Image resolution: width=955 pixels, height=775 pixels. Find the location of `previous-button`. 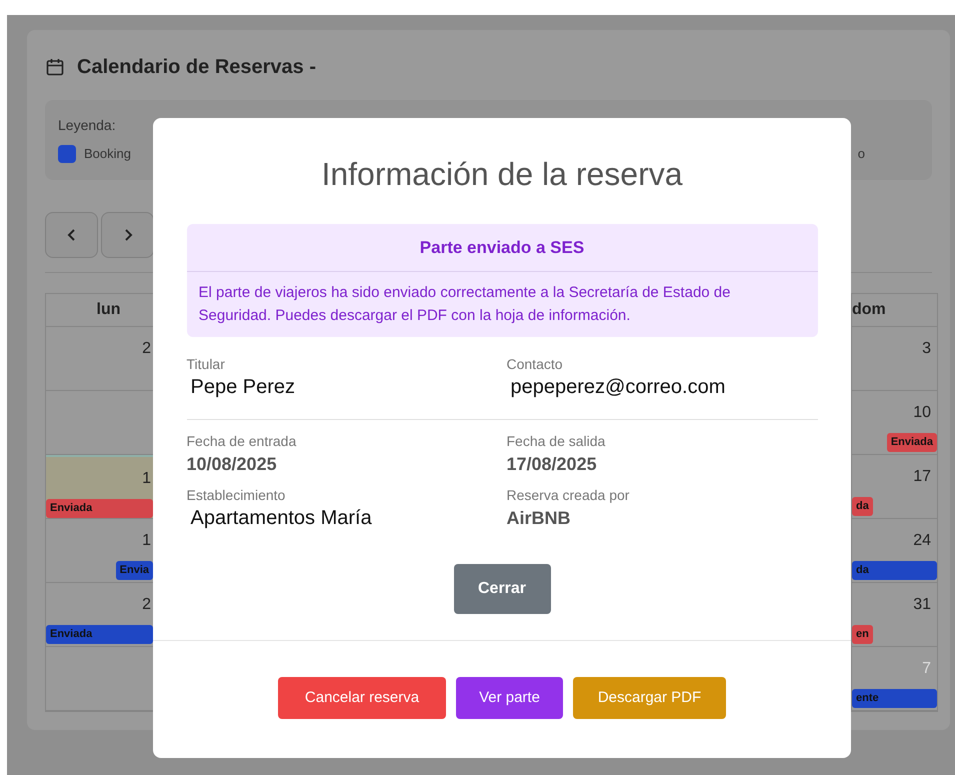

previous-button is located at coordinates (71, 235).